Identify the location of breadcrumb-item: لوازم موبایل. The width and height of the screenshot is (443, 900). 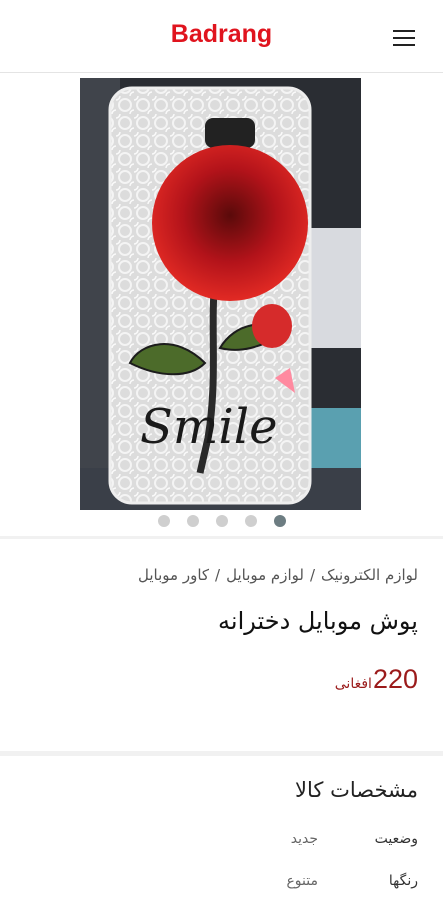
(265, 575).